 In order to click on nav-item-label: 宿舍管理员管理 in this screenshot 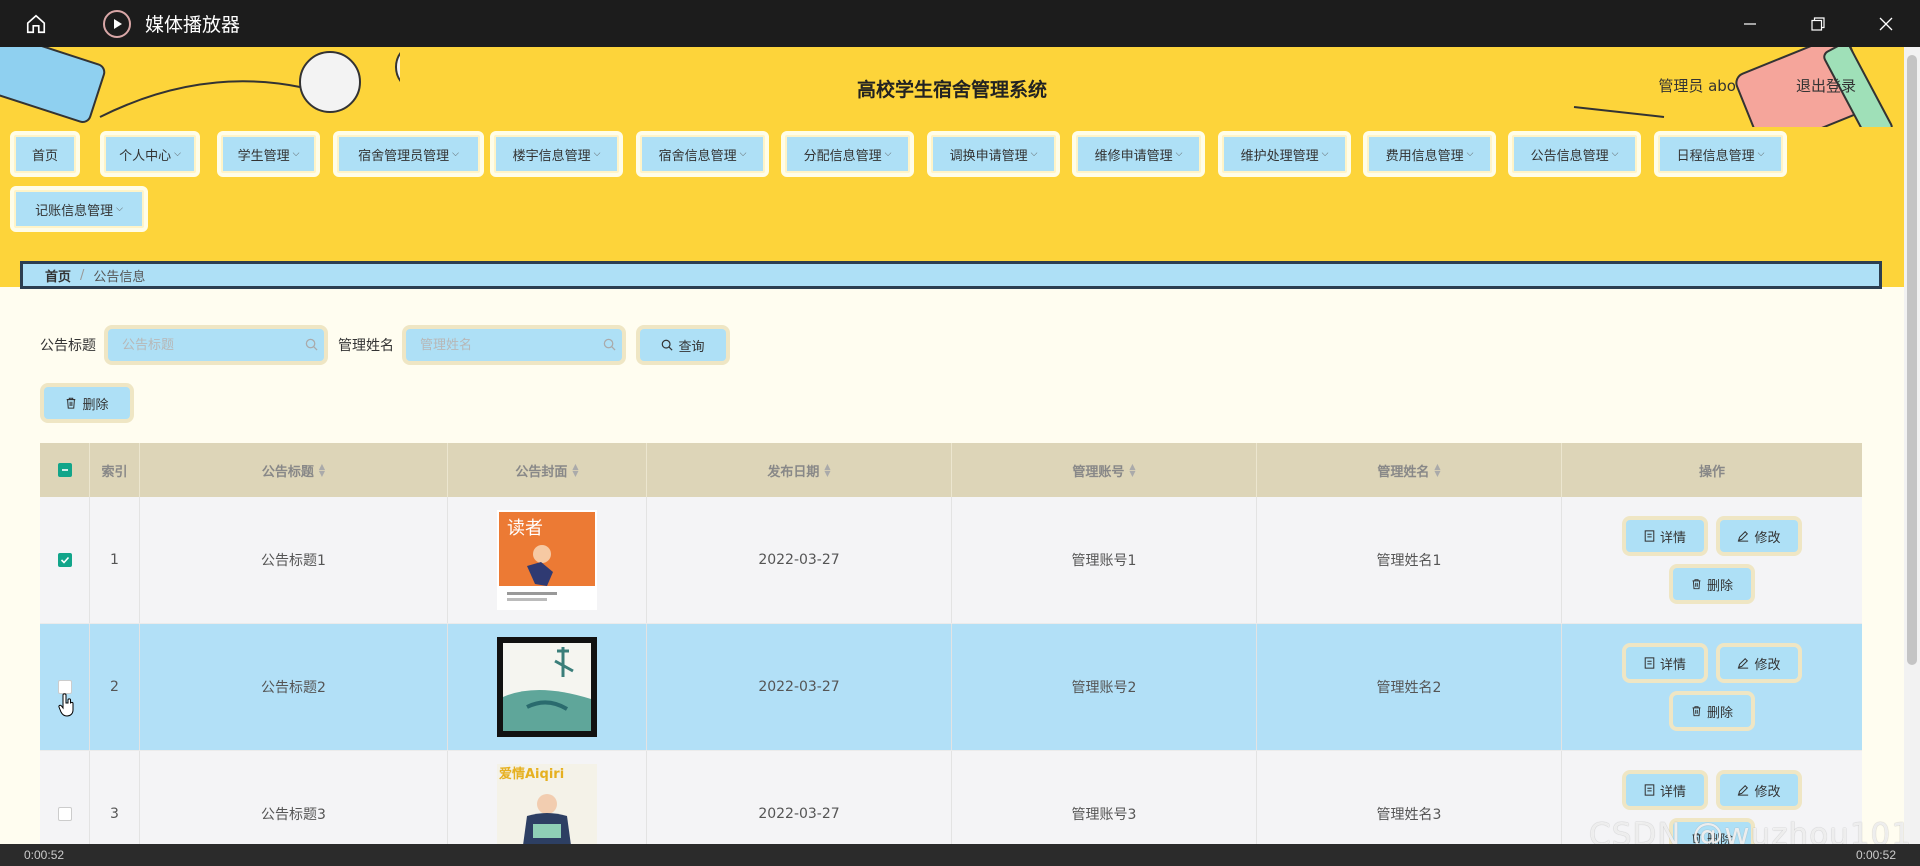, I will do `click(404, 156)`.